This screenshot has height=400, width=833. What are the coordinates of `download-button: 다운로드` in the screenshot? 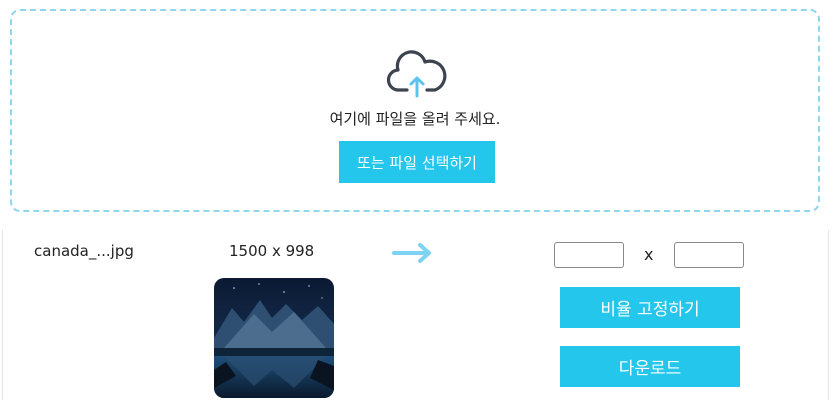 It's located at (650, 366).